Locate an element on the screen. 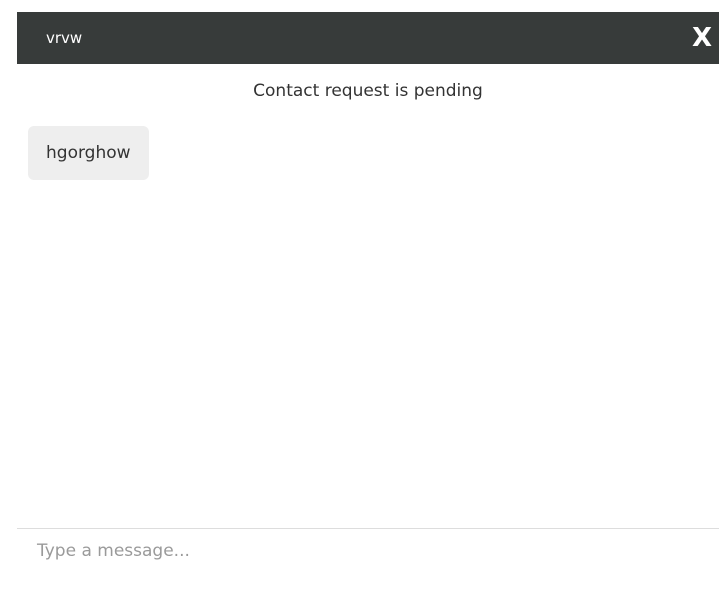 The width and height of the screenshot is (719, 615). message-bubble: hgorghow is located at coordinates (88, 153).